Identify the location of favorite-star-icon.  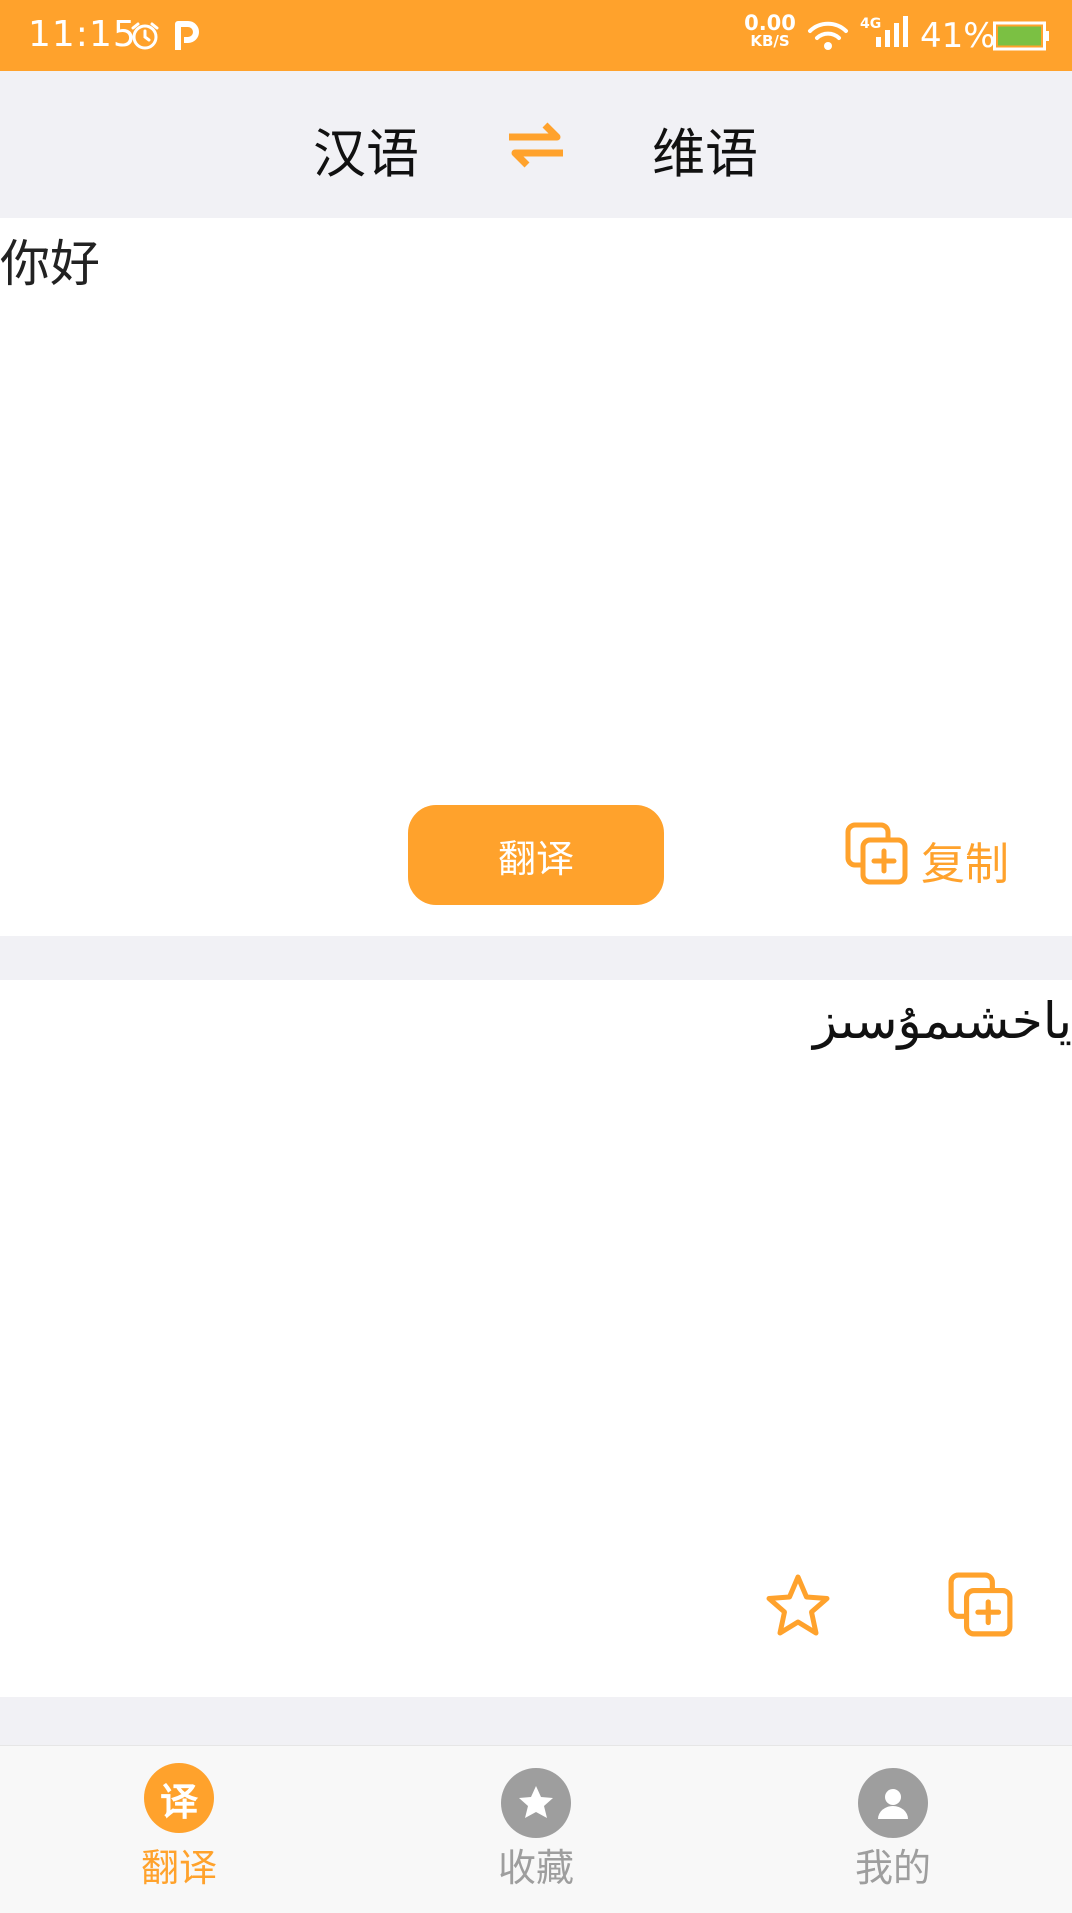
(798, 1607).